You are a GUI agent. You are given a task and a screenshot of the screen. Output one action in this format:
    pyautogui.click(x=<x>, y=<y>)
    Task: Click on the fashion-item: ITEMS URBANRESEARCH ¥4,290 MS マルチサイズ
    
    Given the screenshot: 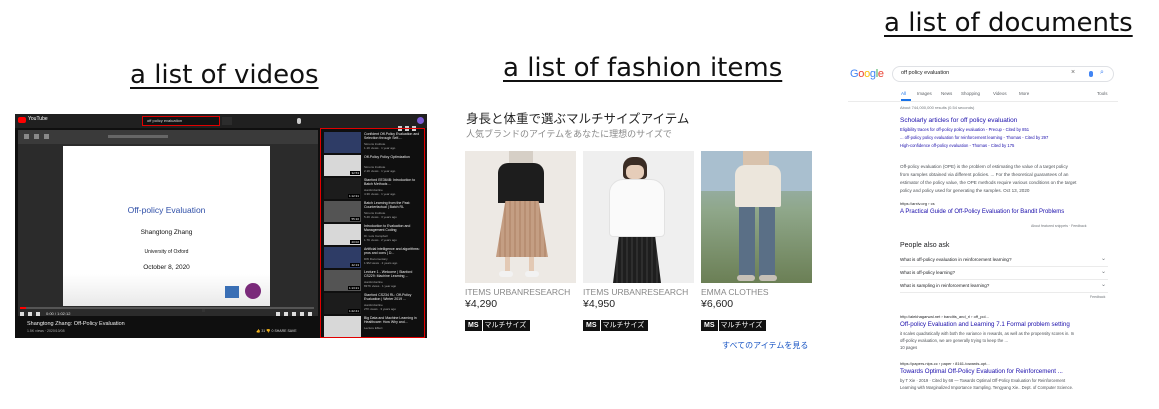 What is the action you would take?
    pyautogui.click(x=520, y=241)
    